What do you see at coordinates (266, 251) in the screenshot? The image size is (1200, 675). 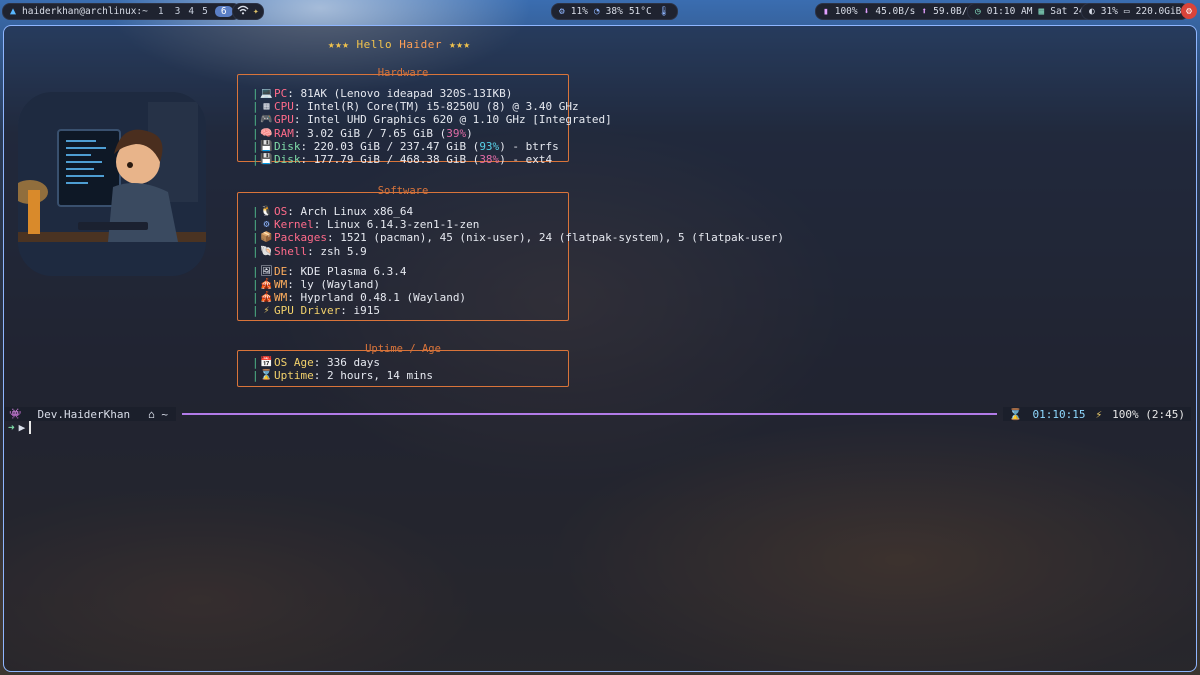 I see `shell-icon: 🐚` at bounding box center [266, 251].